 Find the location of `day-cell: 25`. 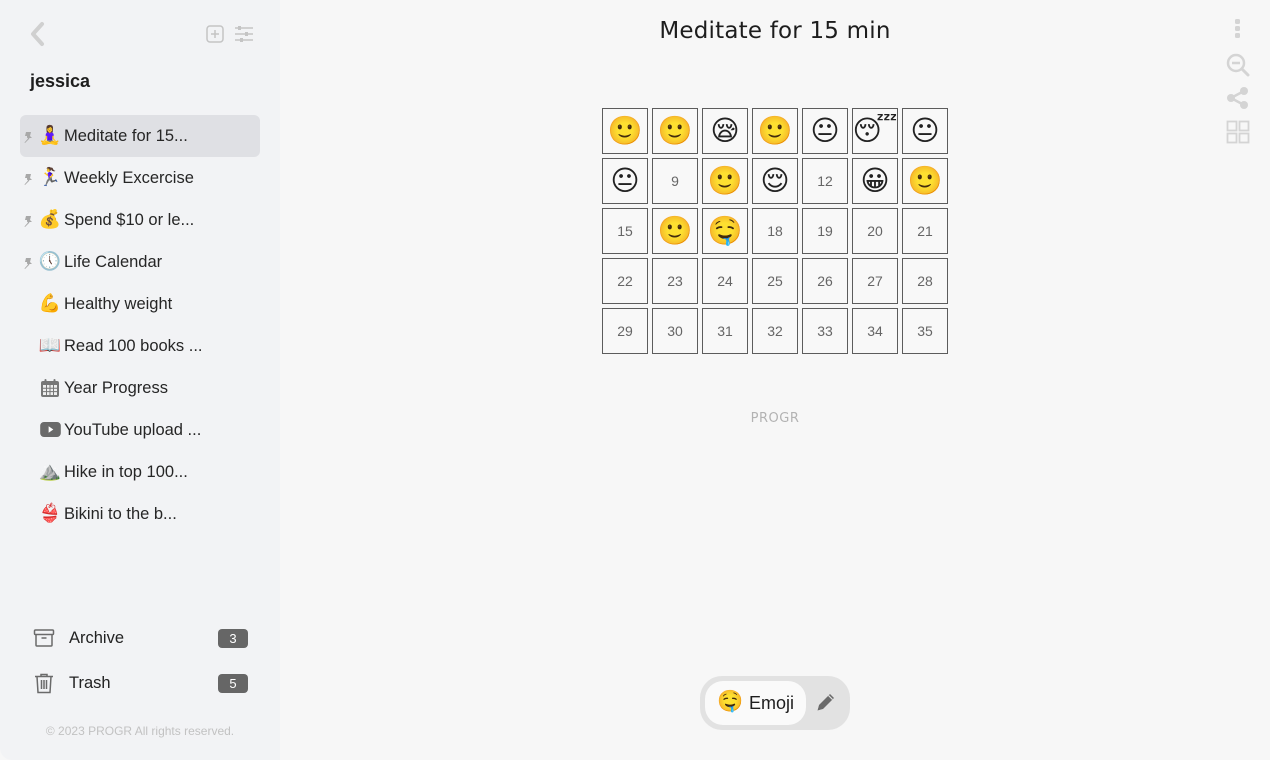

day-cell: 25 is located at coordinates (775, 281).